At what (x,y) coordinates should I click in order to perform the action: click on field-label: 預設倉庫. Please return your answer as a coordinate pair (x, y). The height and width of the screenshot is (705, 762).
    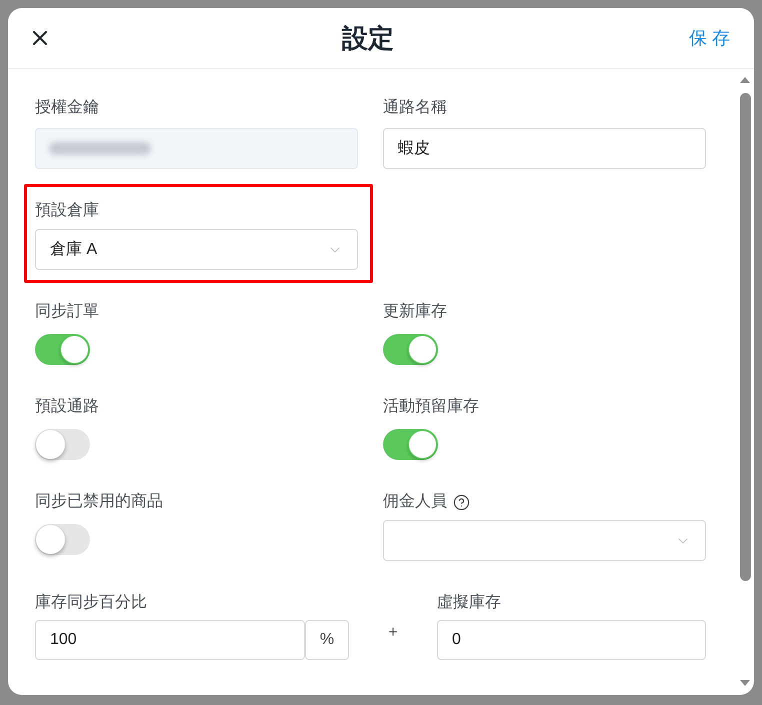
    Looking at the image, I should click on (67, 210).